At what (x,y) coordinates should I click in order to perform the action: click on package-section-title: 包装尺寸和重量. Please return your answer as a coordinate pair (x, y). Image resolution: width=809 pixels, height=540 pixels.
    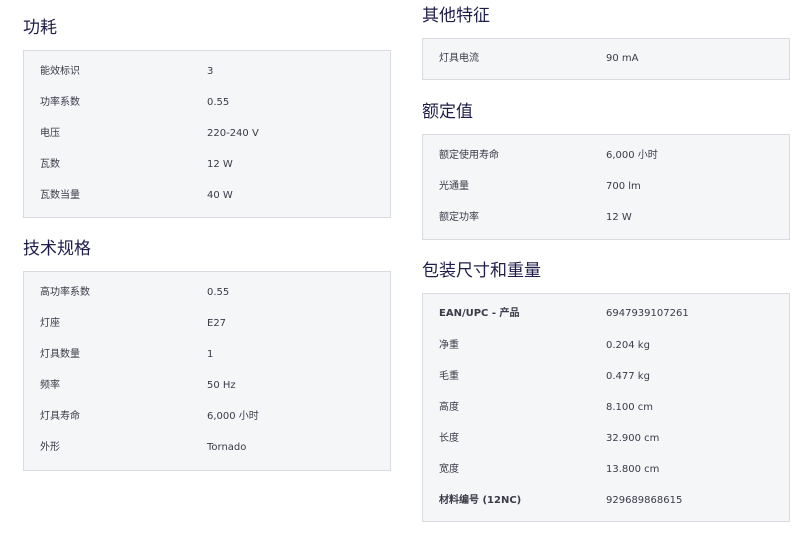
    Looking at the image, I should click on (481, 271).